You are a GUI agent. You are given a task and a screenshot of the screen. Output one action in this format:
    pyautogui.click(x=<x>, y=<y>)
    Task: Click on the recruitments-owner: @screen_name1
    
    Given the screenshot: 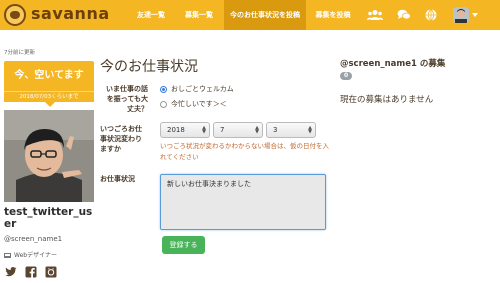 What is the action you would take?
    pyautogui.click(x=378, y=64)
    